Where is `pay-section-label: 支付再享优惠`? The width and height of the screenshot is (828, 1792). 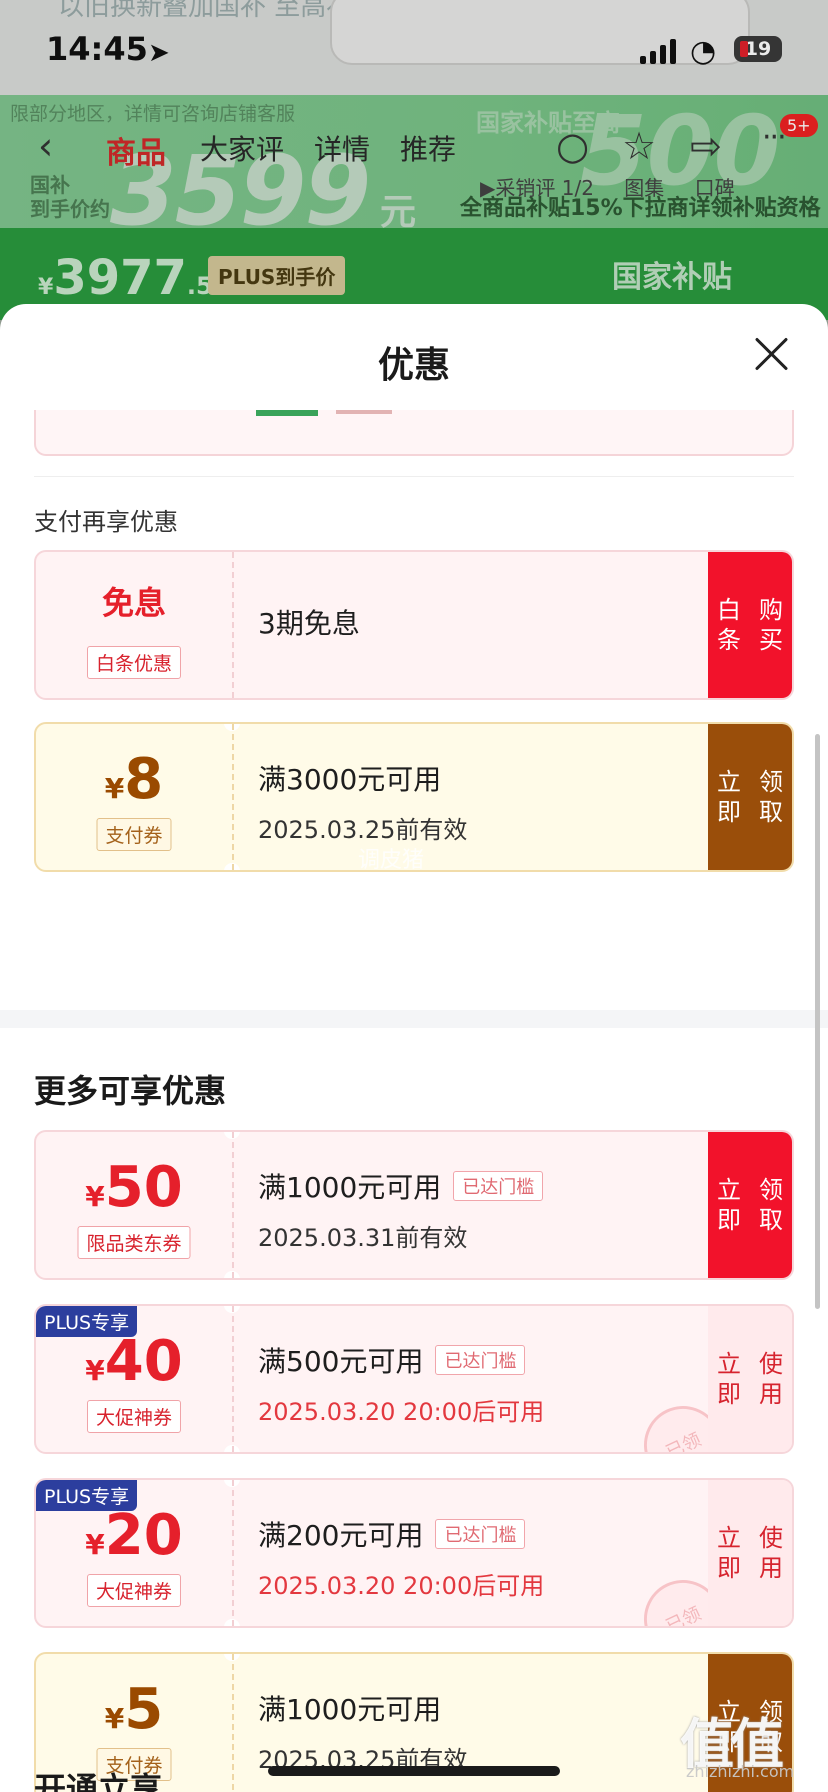
pay-section-label: 支付再享优惠 is located at coordinates (106, 522).